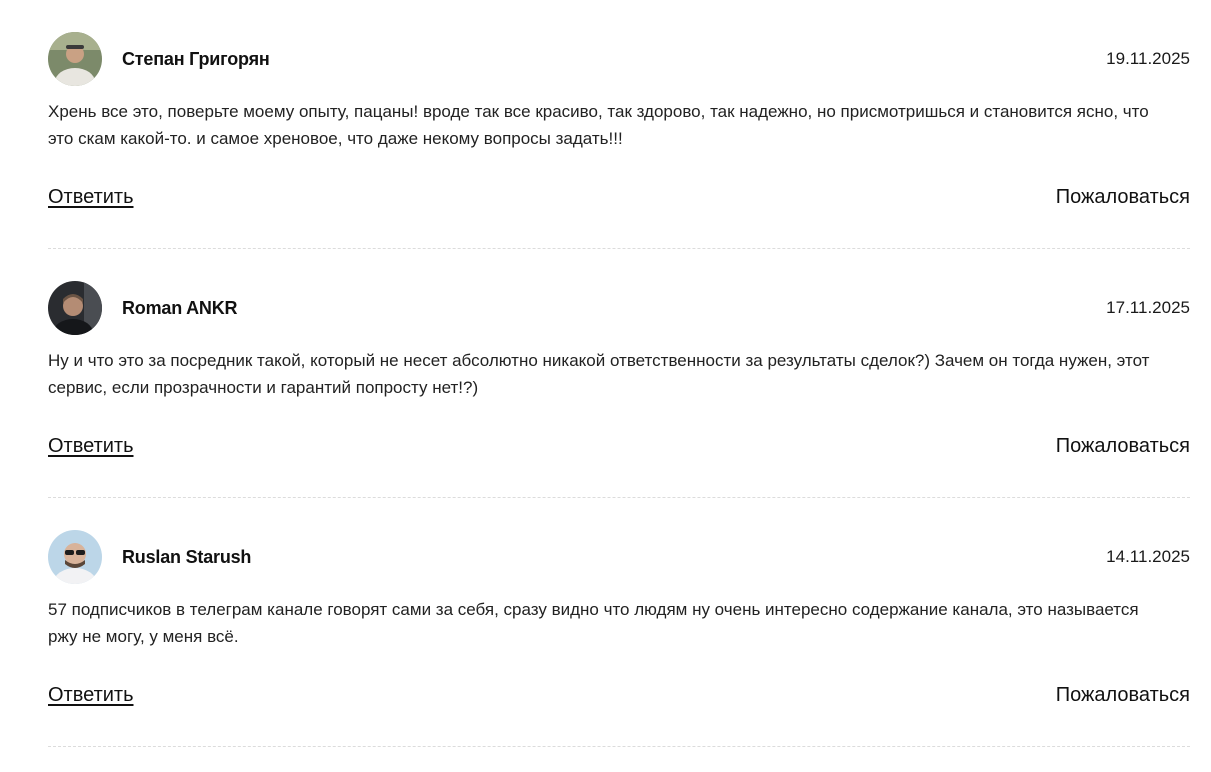  What do you see at coordinates (180, 307) in the screenshot?
I see `comment-author: Roman ANKR` at bounding box center [180, 307].